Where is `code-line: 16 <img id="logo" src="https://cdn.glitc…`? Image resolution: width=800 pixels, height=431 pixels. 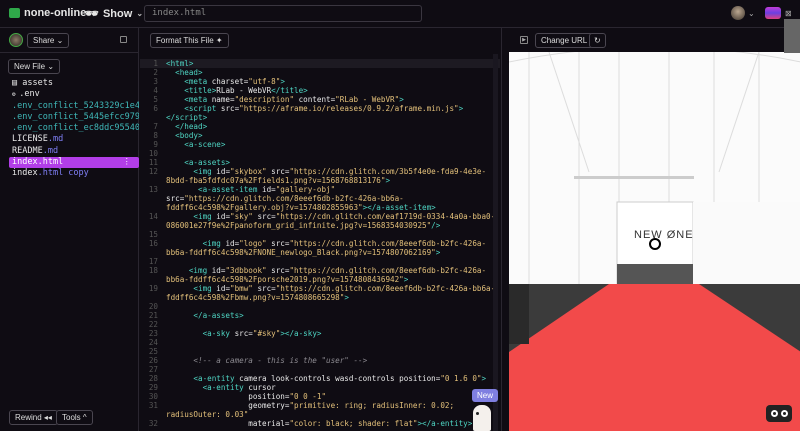 code-line: 16 <img id="logo" src="https://cdn.glitc… is located at coordinates (320, 243).